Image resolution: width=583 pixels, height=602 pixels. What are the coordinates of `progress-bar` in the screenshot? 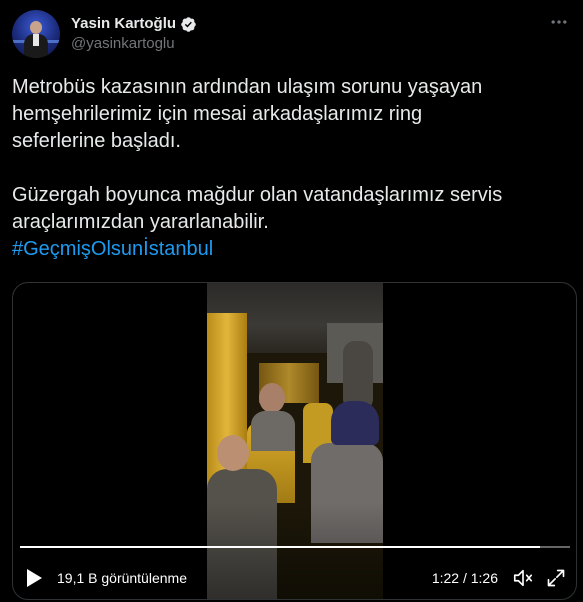 It's located at (295, 547).